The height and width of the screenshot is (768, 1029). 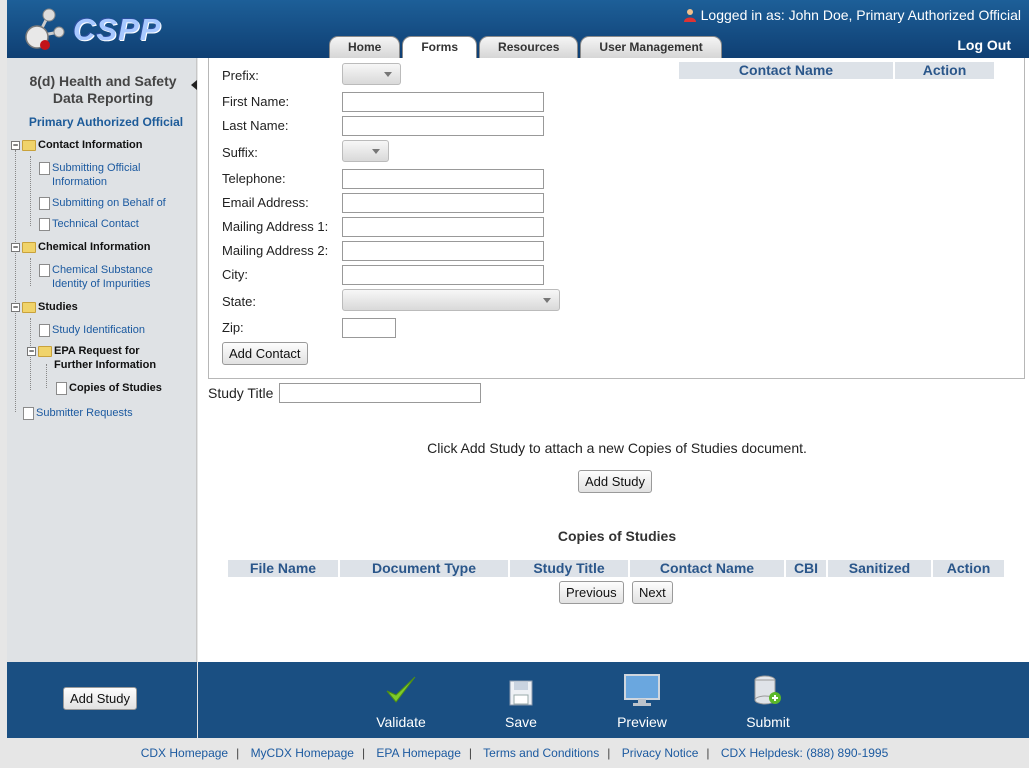 What do you see at coordinates (91, 28) in the screenshot?
I see `cspp-logo: CSPP` at bounding box center [91, 28].